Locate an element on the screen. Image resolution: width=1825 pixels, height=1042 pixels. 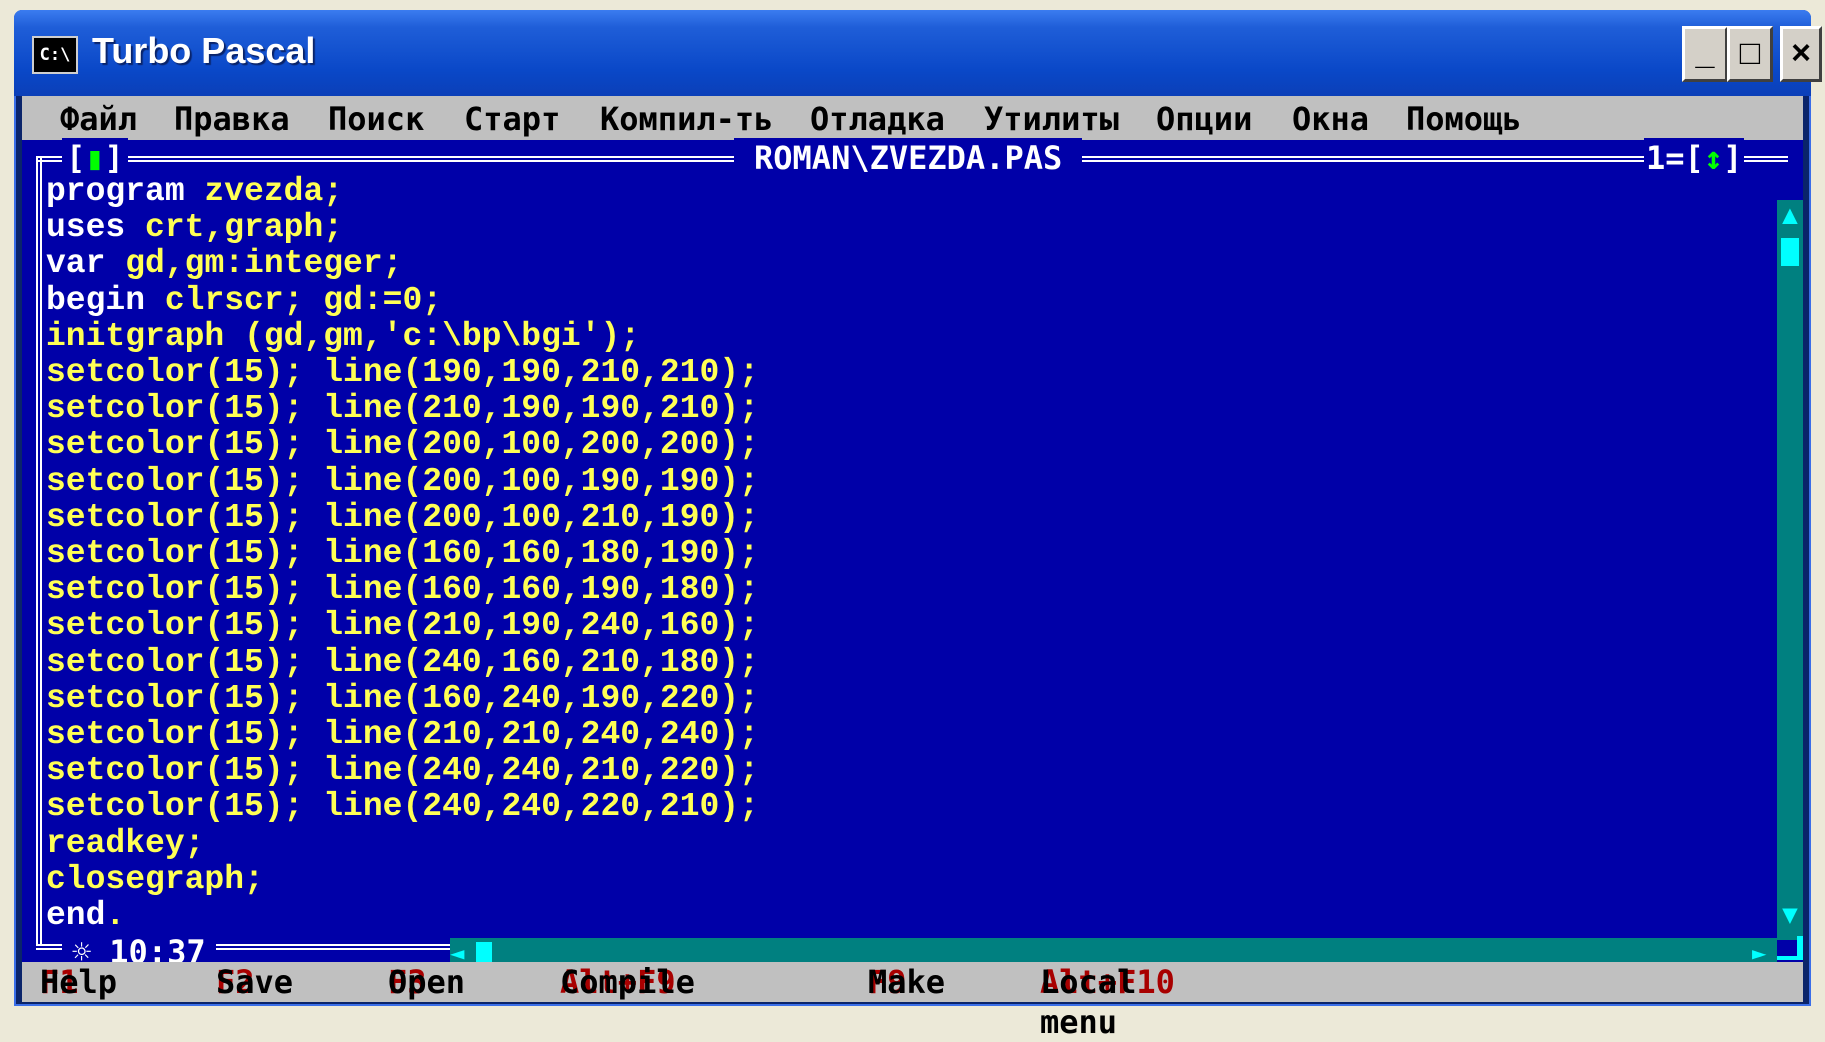
fkey-compile-label: Compile is located at coordinates (627, 982).